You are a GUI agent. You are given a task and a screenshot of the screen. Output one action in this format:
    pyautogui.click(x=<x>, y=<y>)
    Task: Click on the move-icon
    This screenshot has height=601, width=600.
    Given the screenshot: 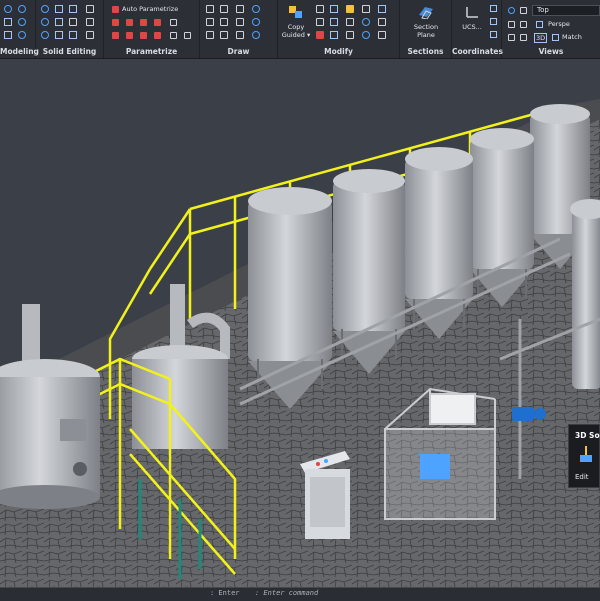 What is the action you would take?
    pyautogui.click(x=320, y=9)
    